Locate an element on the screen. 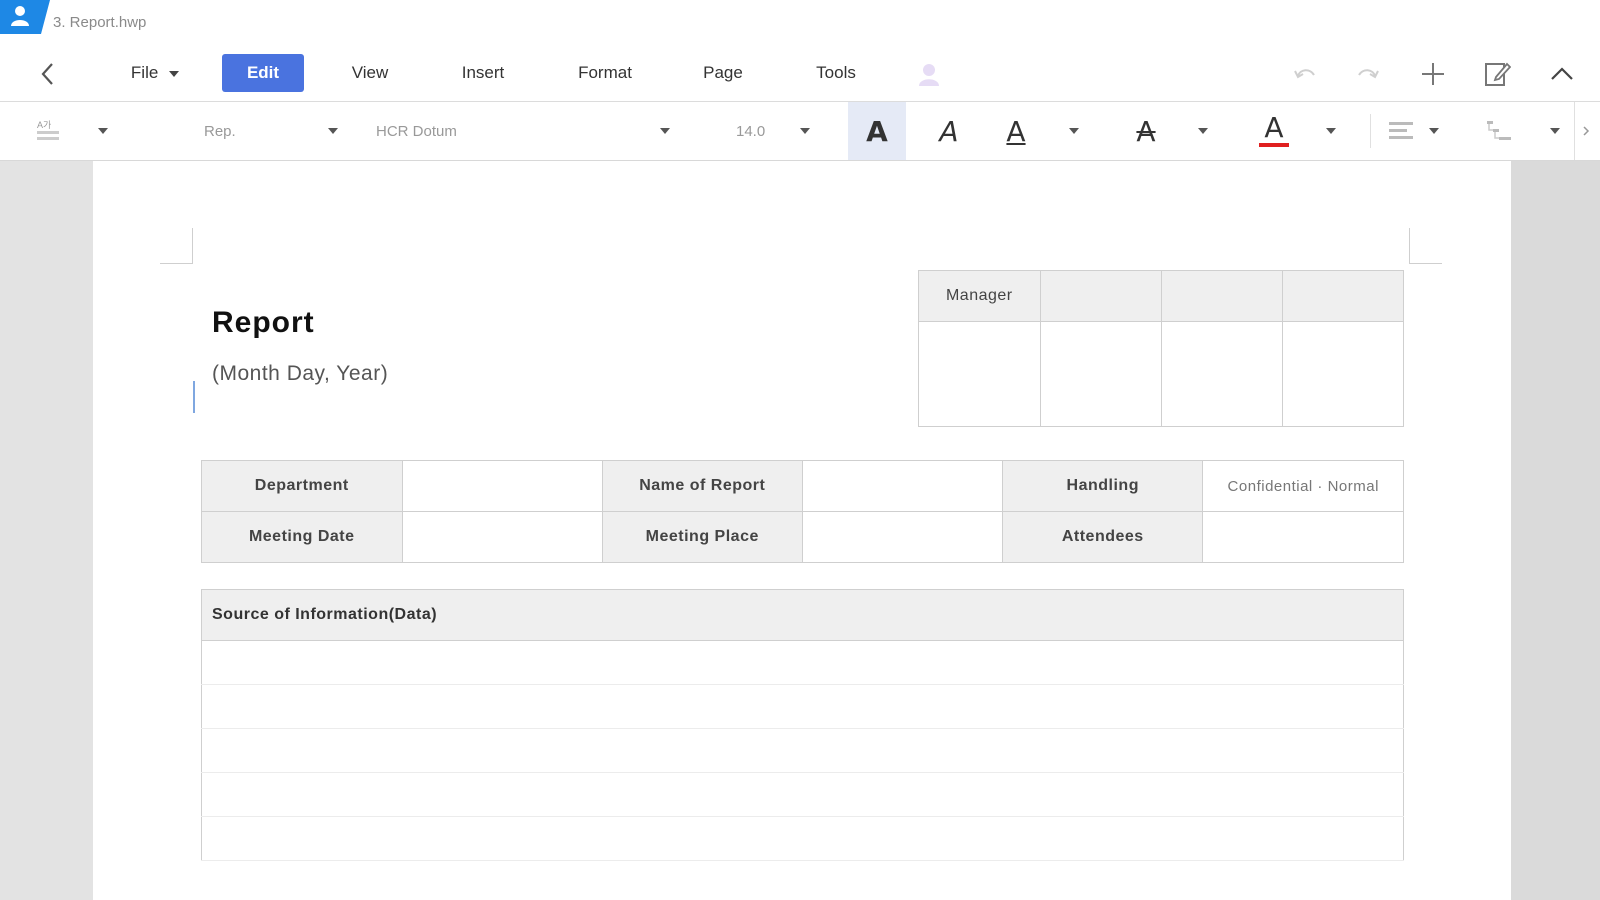  menu-file: File is located at coordinates (155, 73).